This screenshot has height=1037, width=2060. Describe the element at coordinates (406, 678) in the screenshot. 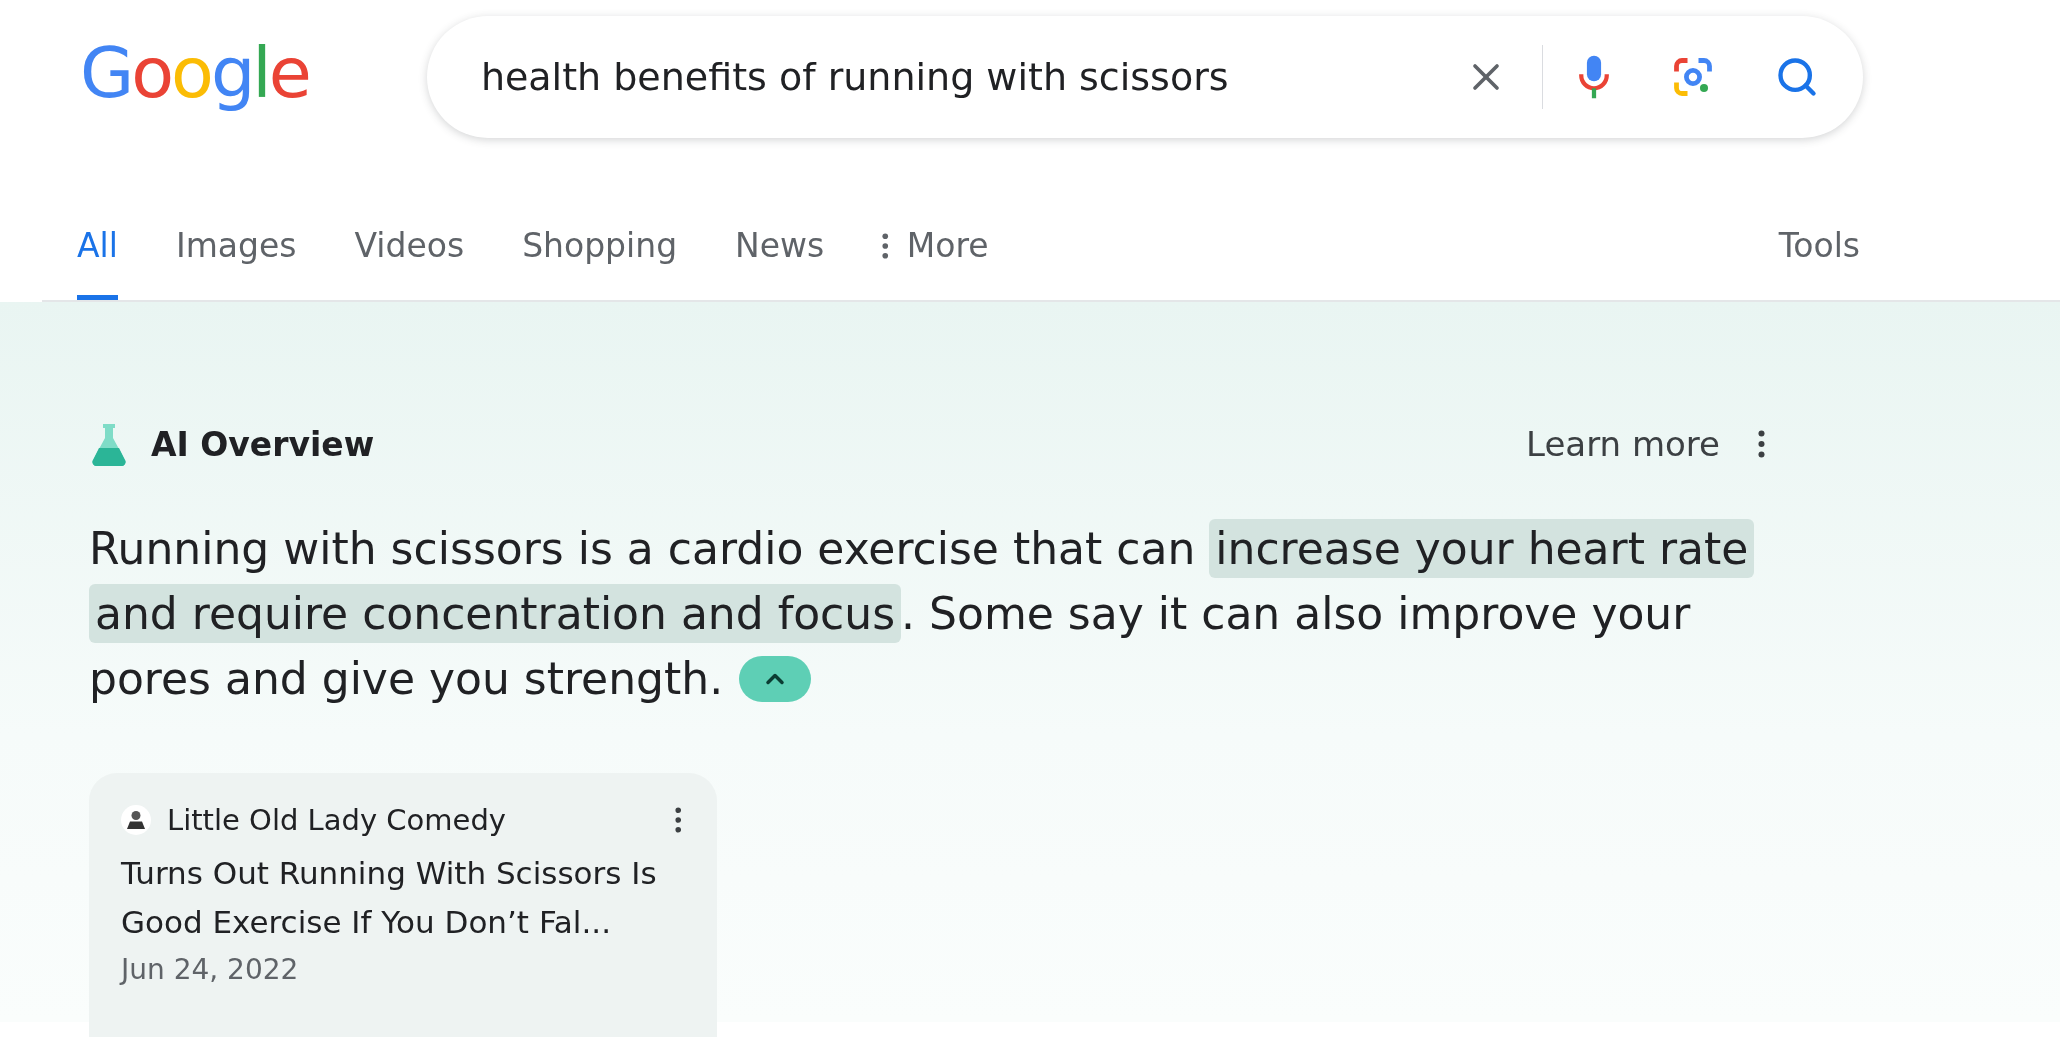

I see `overview-text-line: pores and give you strength.` at that location.